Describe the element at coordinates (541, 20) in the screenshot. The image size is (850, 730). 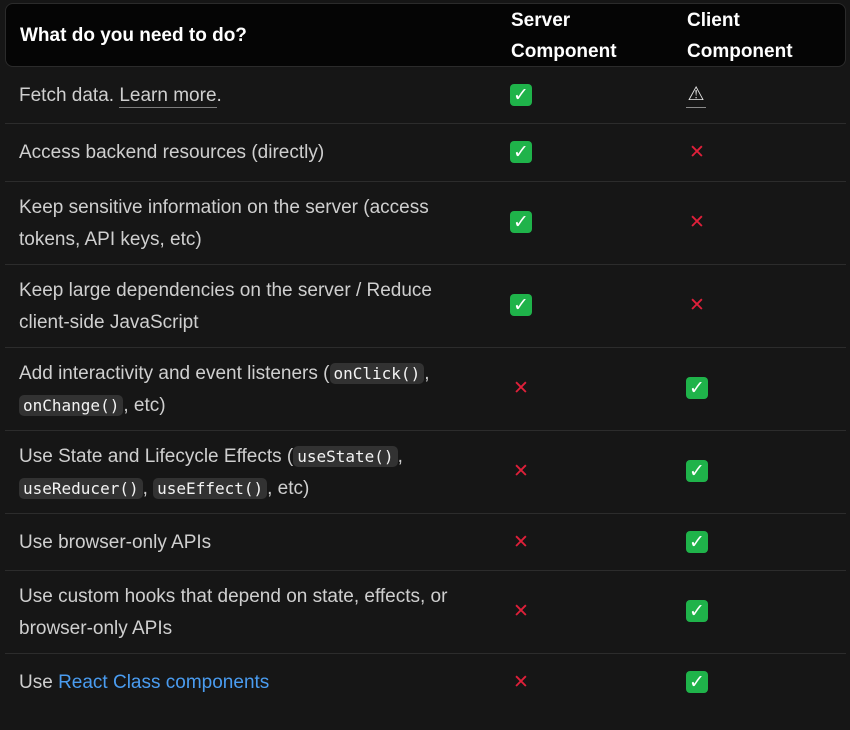
I see `column-header-server-line1: Server` at that location.